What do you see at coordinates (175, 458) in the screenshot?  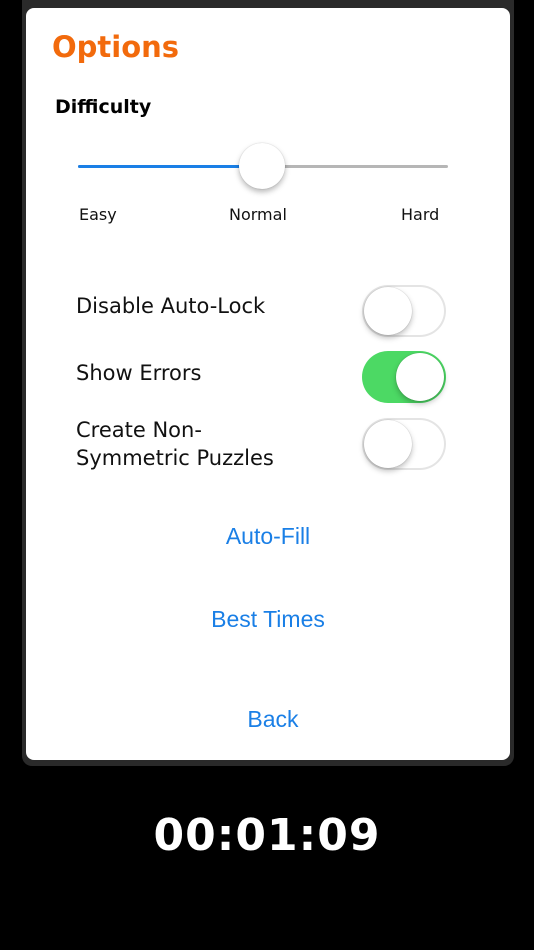 I see `setting-label-line2: Symmetric Puzzles` at bounding box center [175, 458].